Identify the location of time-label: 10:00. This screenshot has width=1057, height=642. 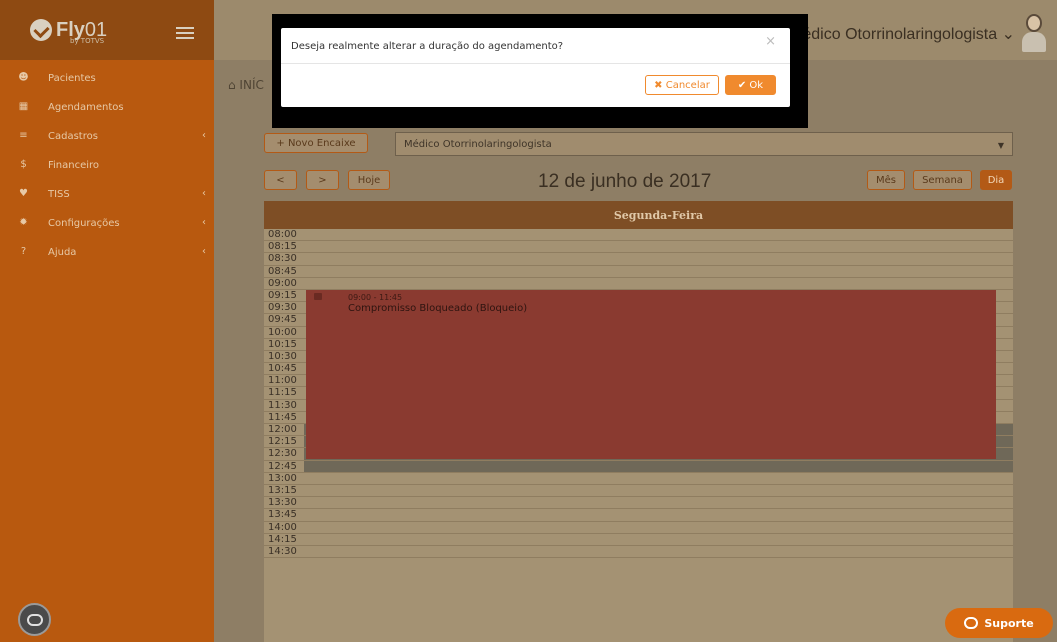
(284, 333).